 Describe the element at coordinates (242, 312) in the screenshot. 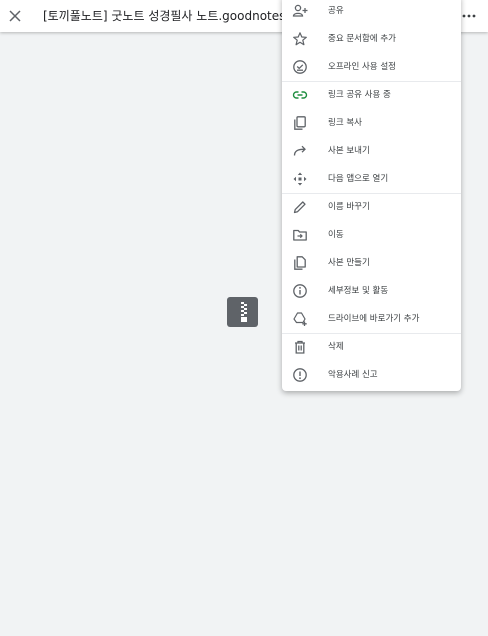

I see `zip-file-icon` at that location.